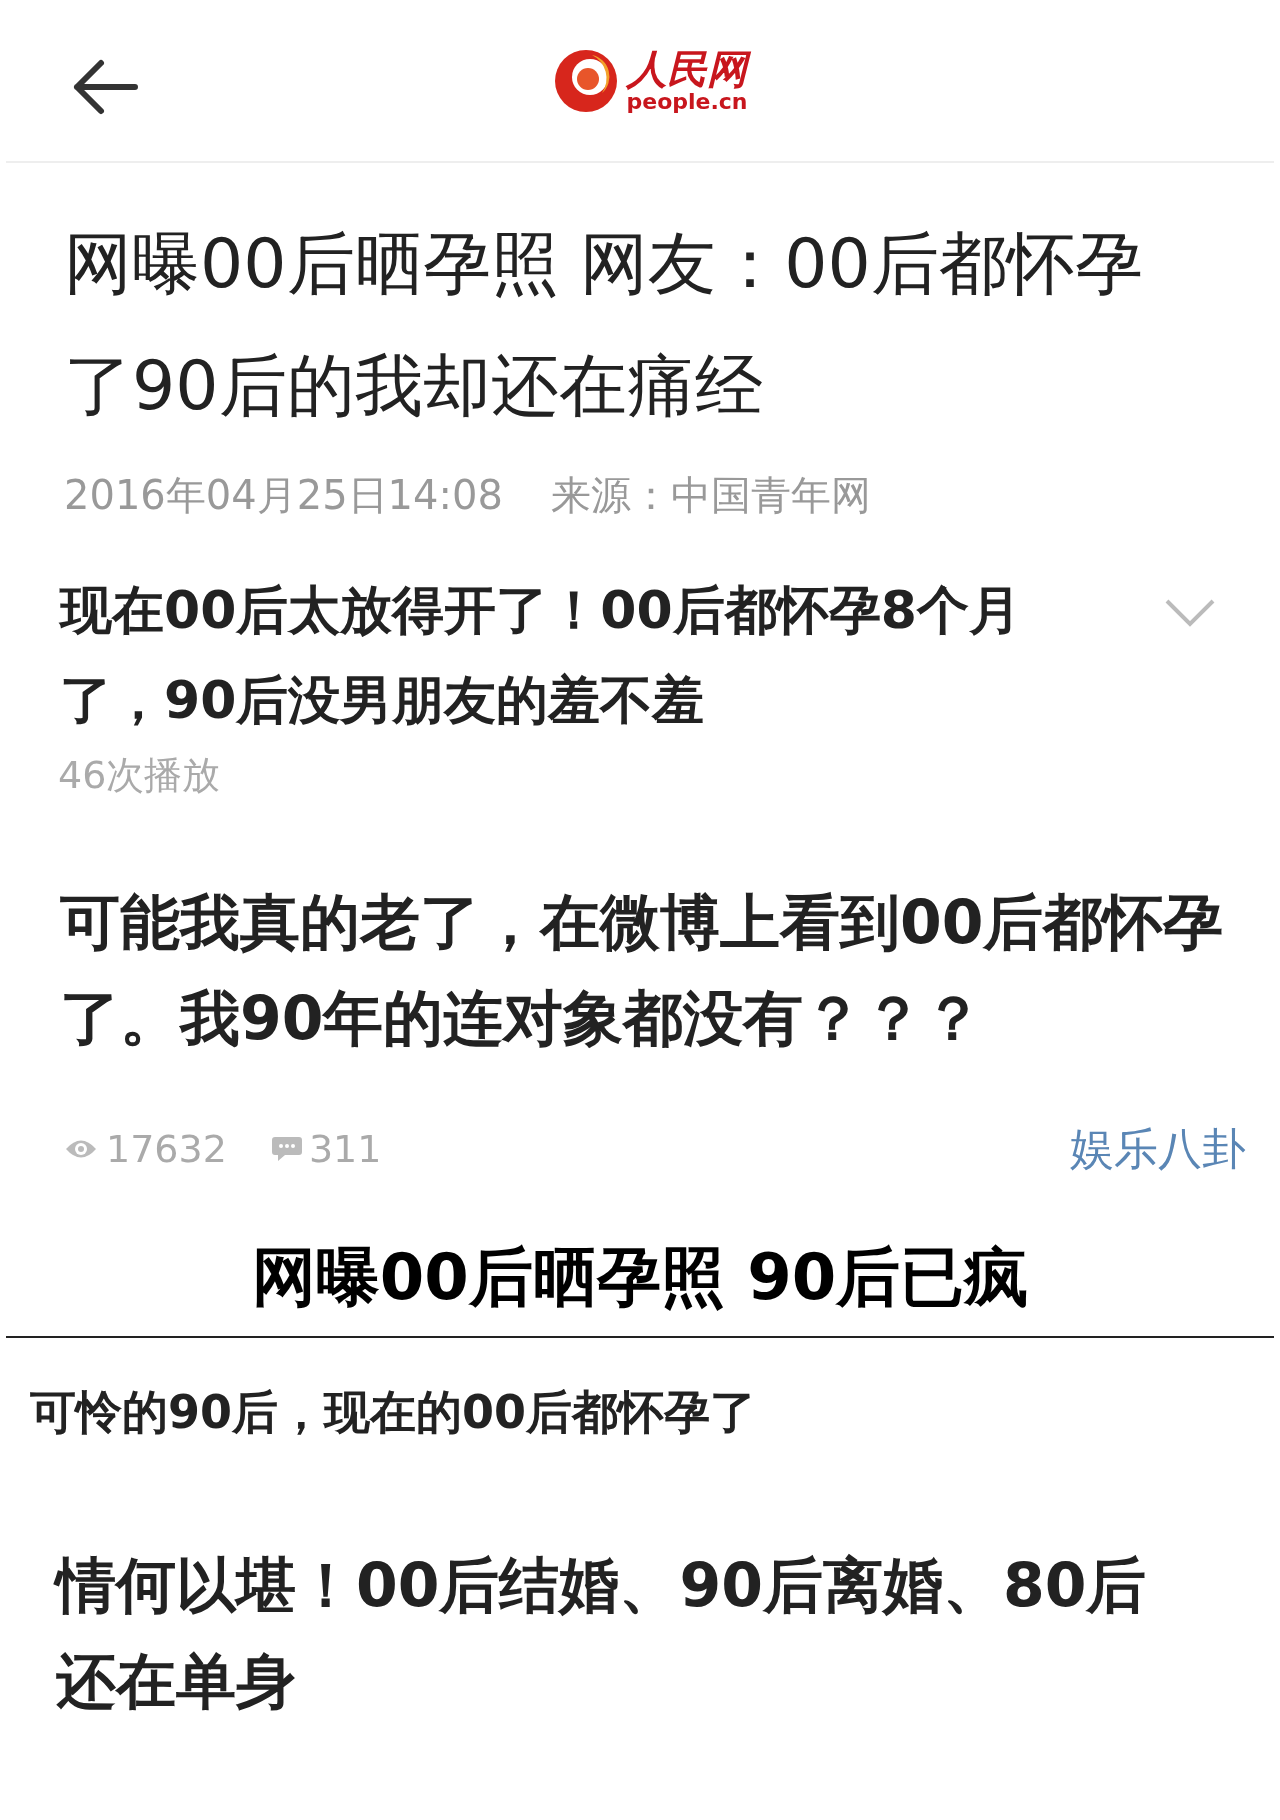 This screenshot has height=1820, width=1280. I want to click on comment-count: 311, so click(345, 1149).